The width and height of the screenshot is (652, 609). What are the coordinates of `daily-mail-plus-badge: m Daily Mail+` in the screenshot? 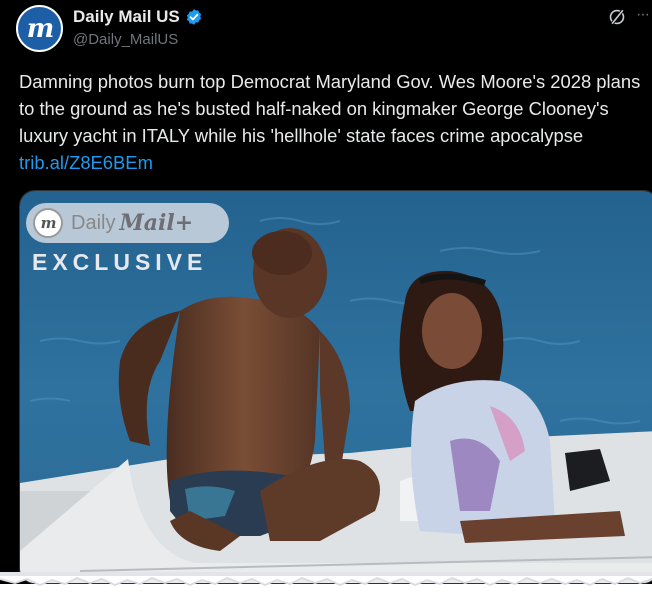 It's located at (127, 223).